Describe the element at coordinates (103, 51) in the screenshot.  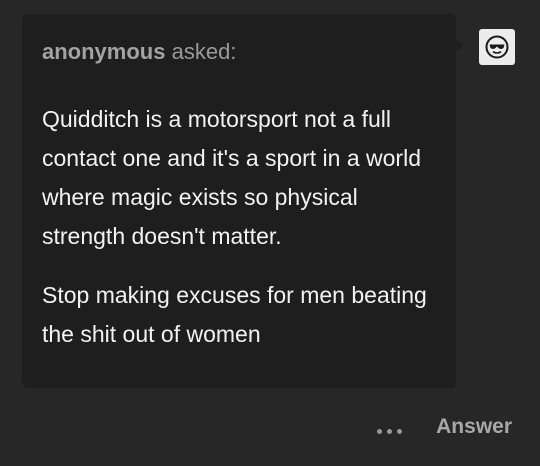
I see `asker-name: anonymous` at that location.